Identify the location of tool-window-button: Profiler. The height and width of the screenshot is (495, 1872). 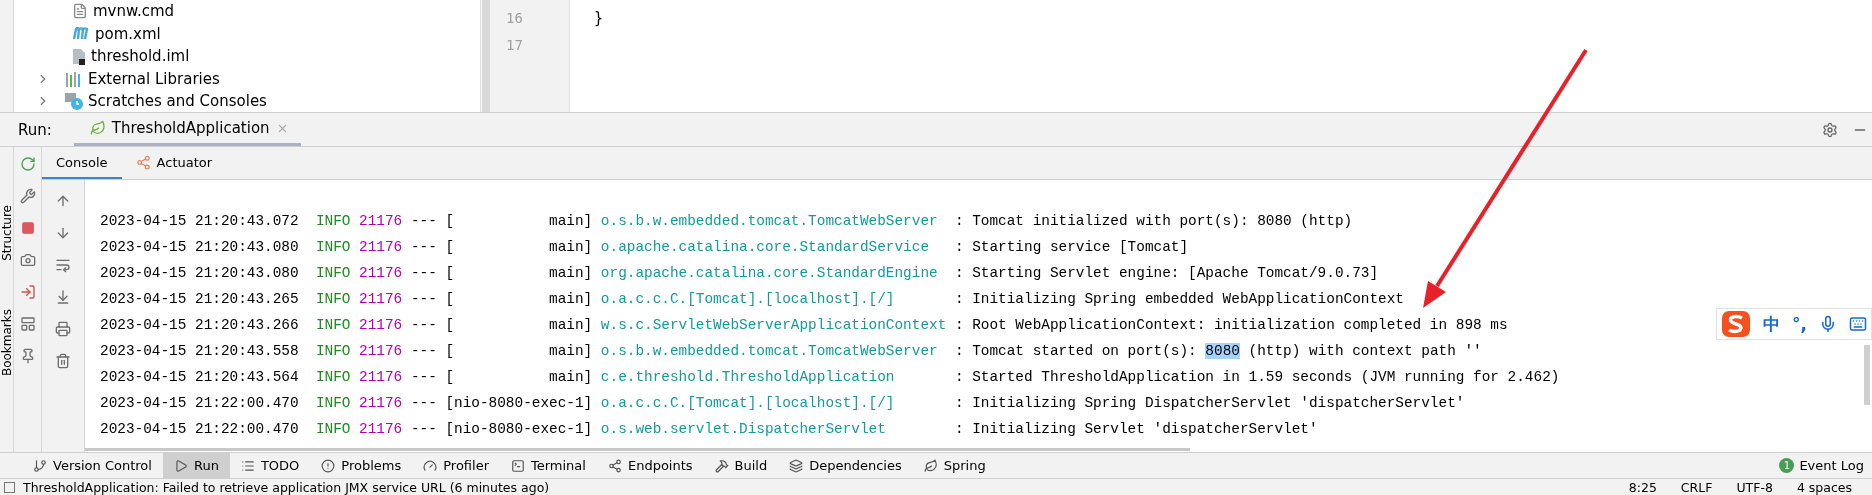
(456, 465).